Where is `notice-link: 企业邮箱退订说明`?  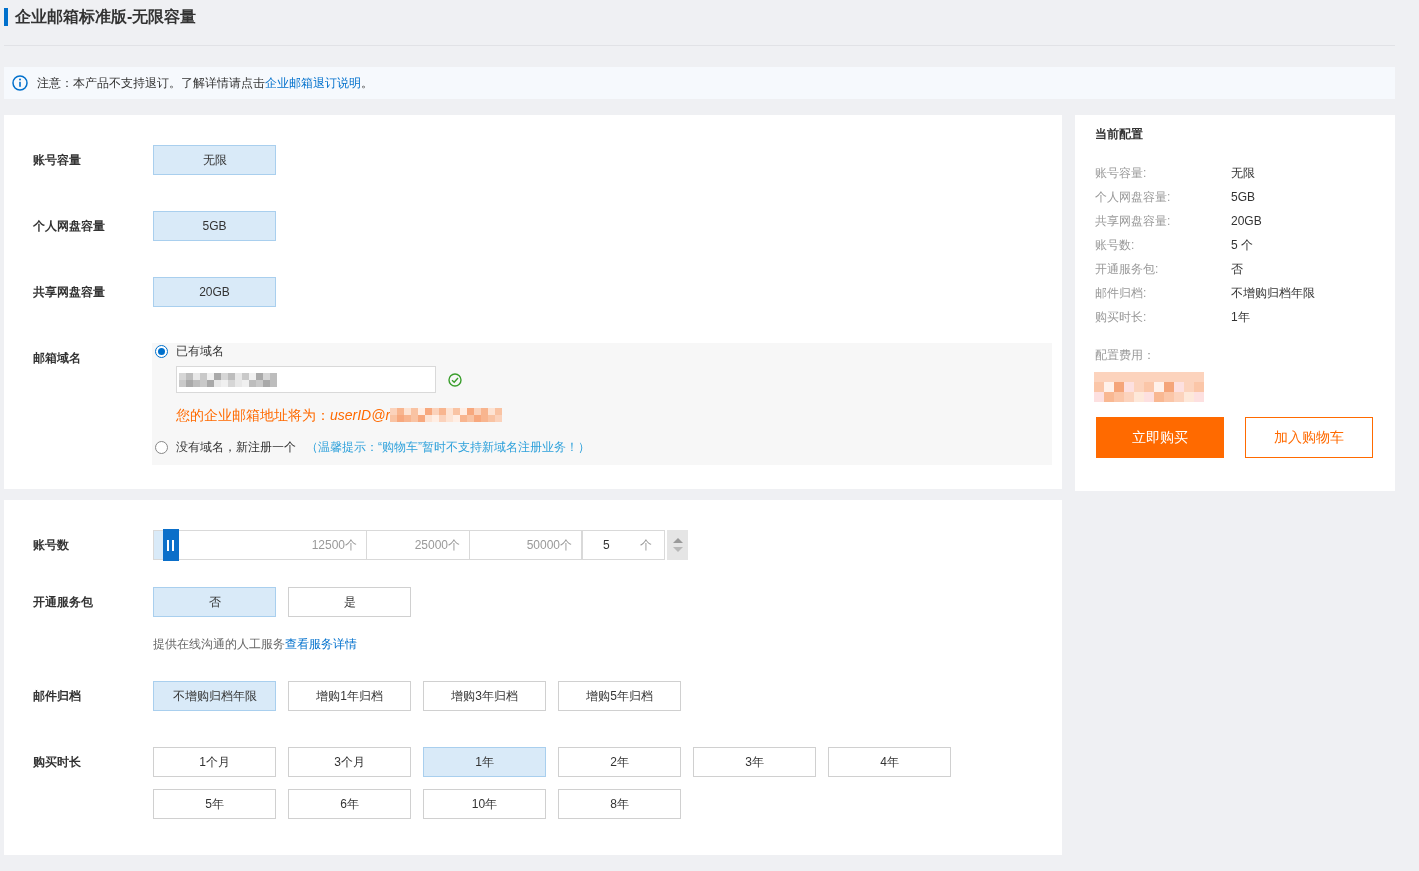
notice-link: 企业邮箱退订说明 is located at coordinates (313, 83).